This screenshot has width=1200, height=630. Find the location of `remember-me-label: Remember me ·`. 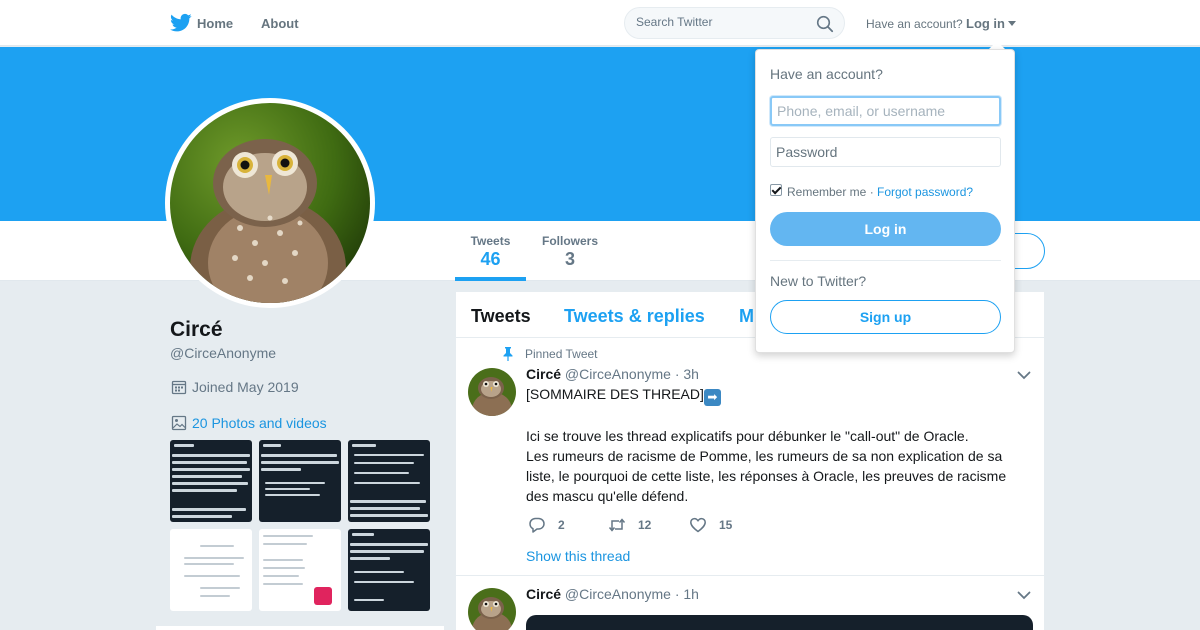

remember-me-label: Remember me · is located at coordinates (830, 192).